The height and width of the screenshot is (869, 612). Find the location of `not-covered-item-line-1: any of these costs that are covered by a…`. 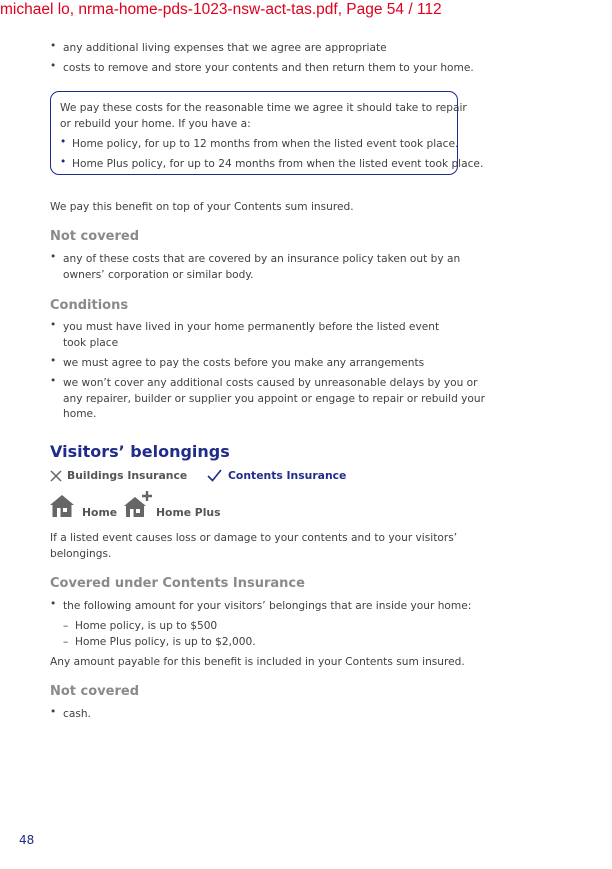

not-covered-item-line-1: any of these costs that are covered by a… is located at coordinates (262, 259).